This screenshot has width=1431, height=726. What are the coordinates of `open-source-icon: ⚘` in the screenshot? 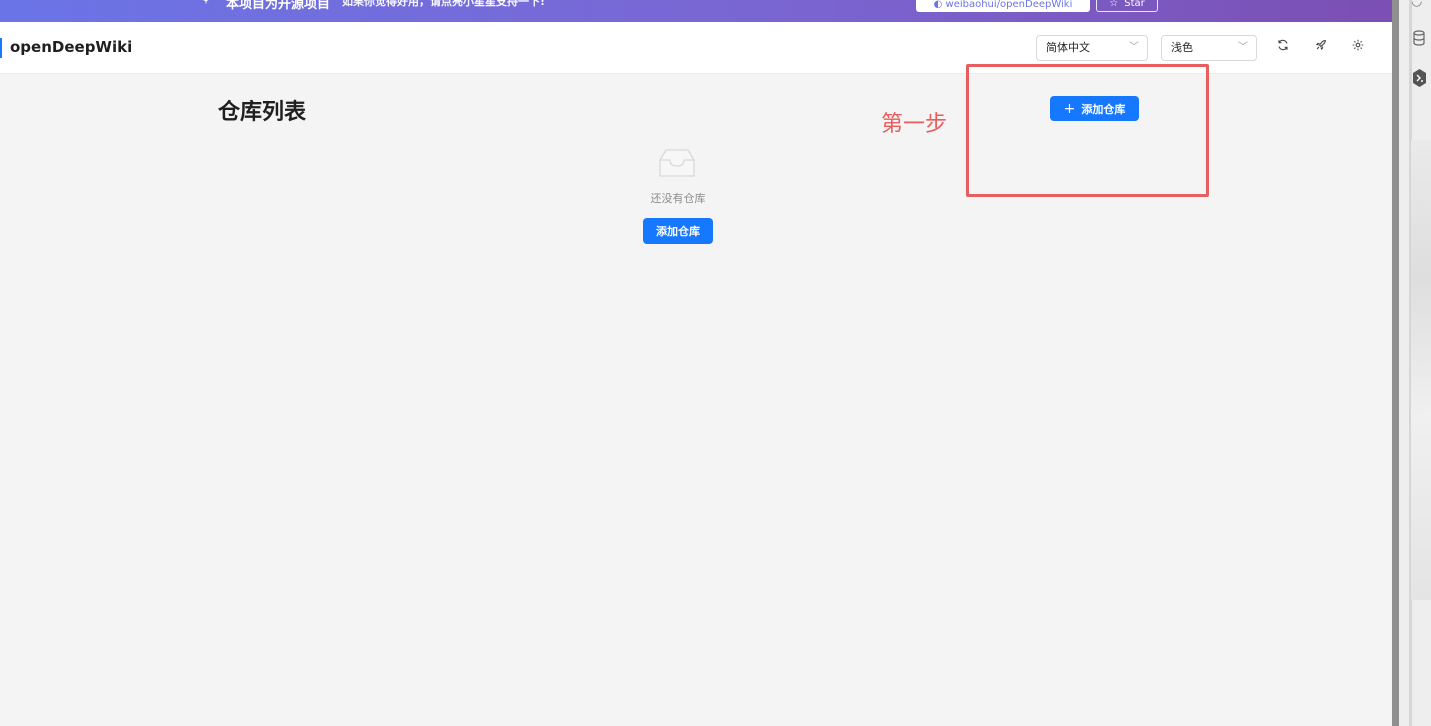 It's located at (206, 4).